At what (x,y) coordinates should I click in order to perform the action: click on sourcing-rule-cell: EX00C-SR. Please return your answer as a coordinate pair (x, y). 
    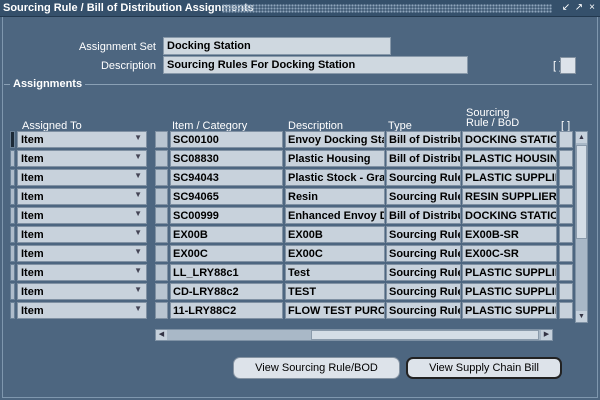
    Looking at the image, I should click on (509, 253).